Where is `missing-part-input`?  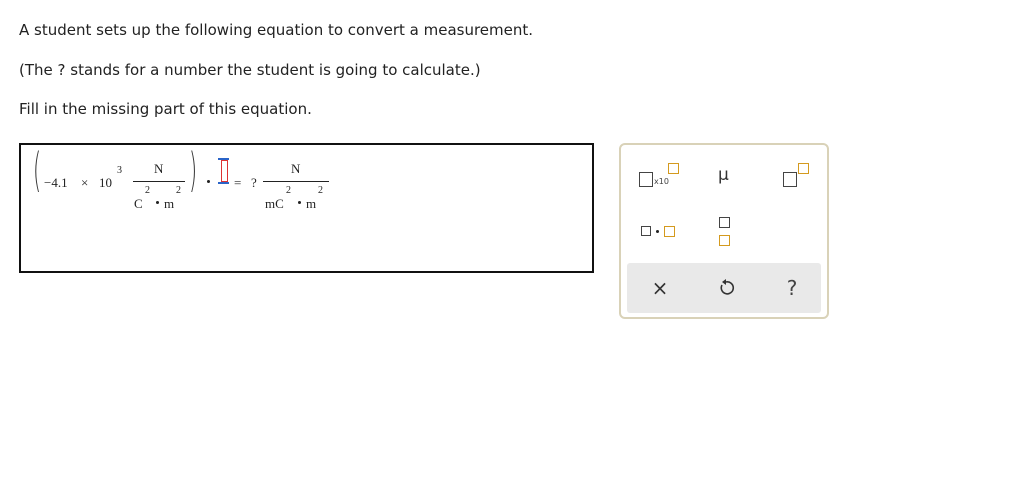 missing-part-input is located at coordinates (223, 171).